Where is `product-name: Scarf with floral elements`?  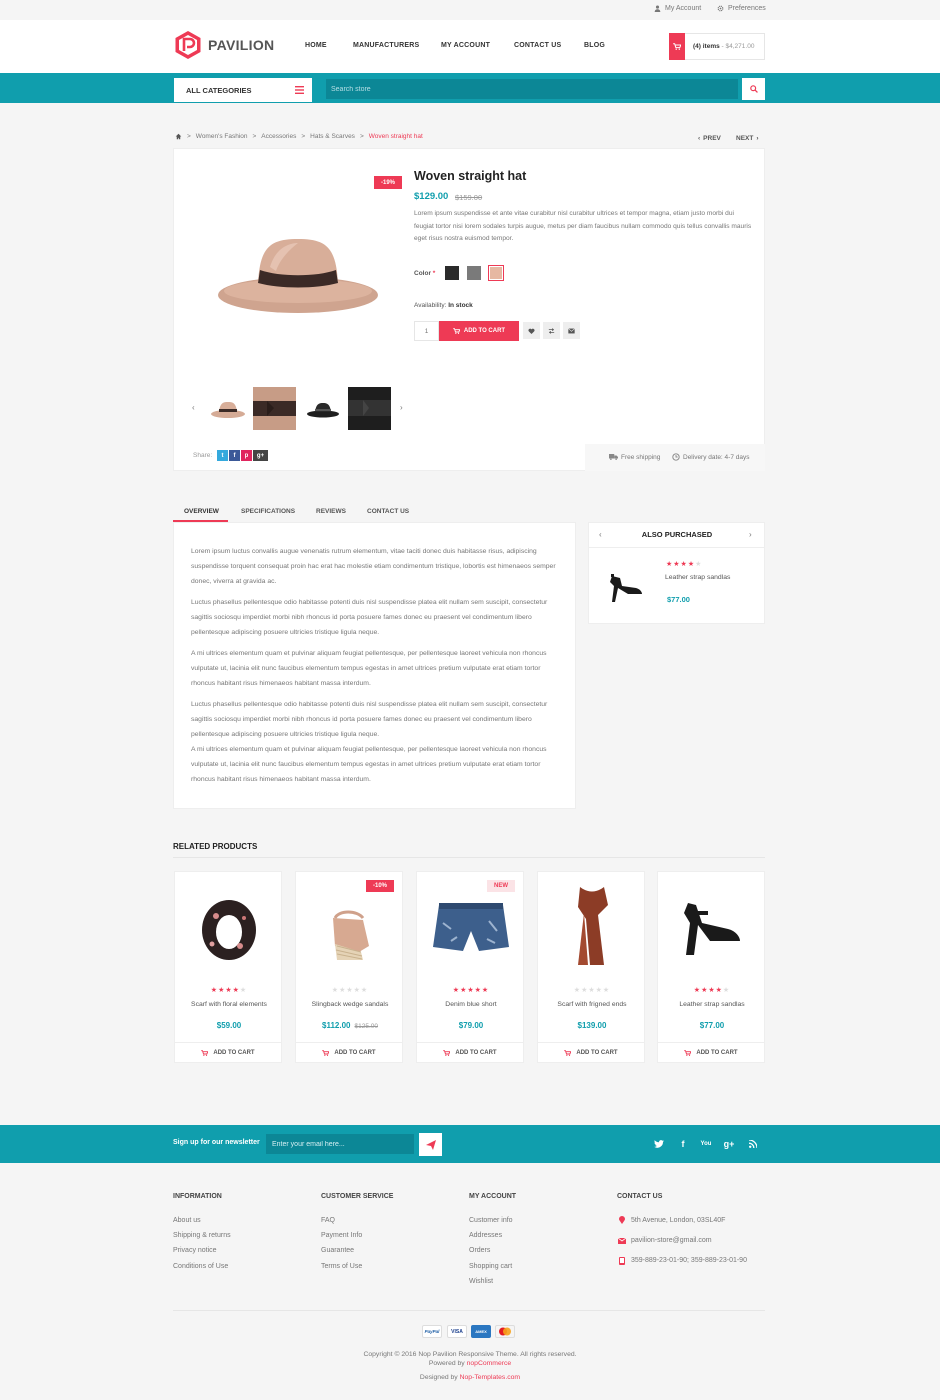
product-name: Scarf with floral elements is located at coordinates (229, 1004).